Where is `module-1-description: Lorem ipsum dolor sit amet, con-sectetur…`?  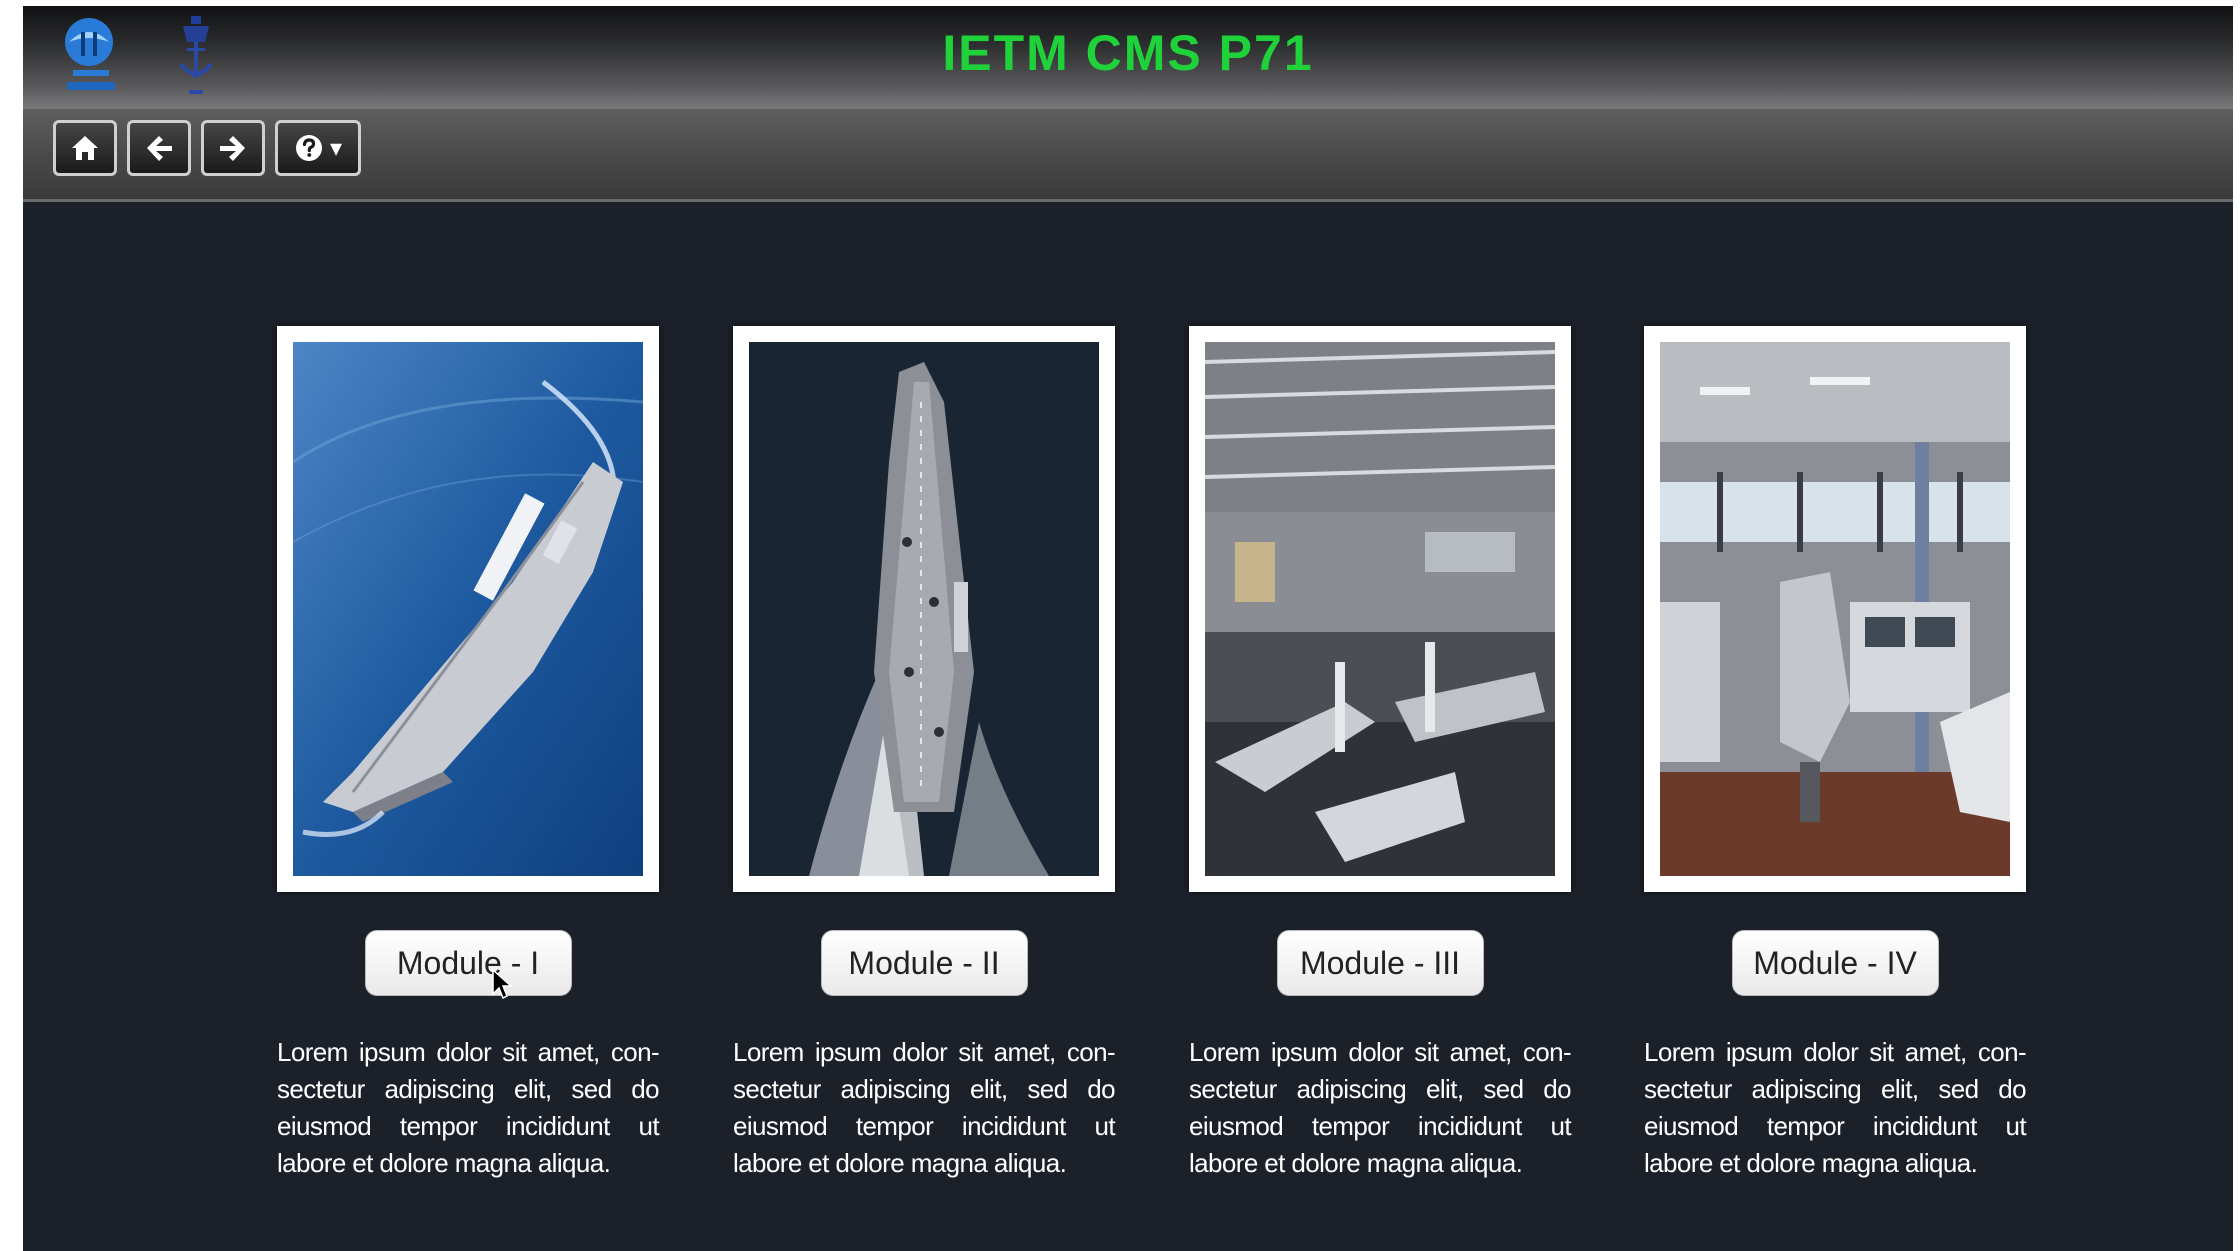 module-1-description: Lorem ipsum dolor sit amet, con-sectetur… is located at coordinates (468, 1107).